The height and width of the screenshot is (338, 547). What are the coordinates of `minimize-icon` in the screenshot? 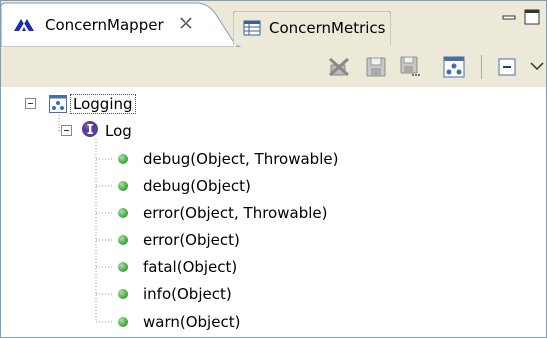 It's located at (509, 18).